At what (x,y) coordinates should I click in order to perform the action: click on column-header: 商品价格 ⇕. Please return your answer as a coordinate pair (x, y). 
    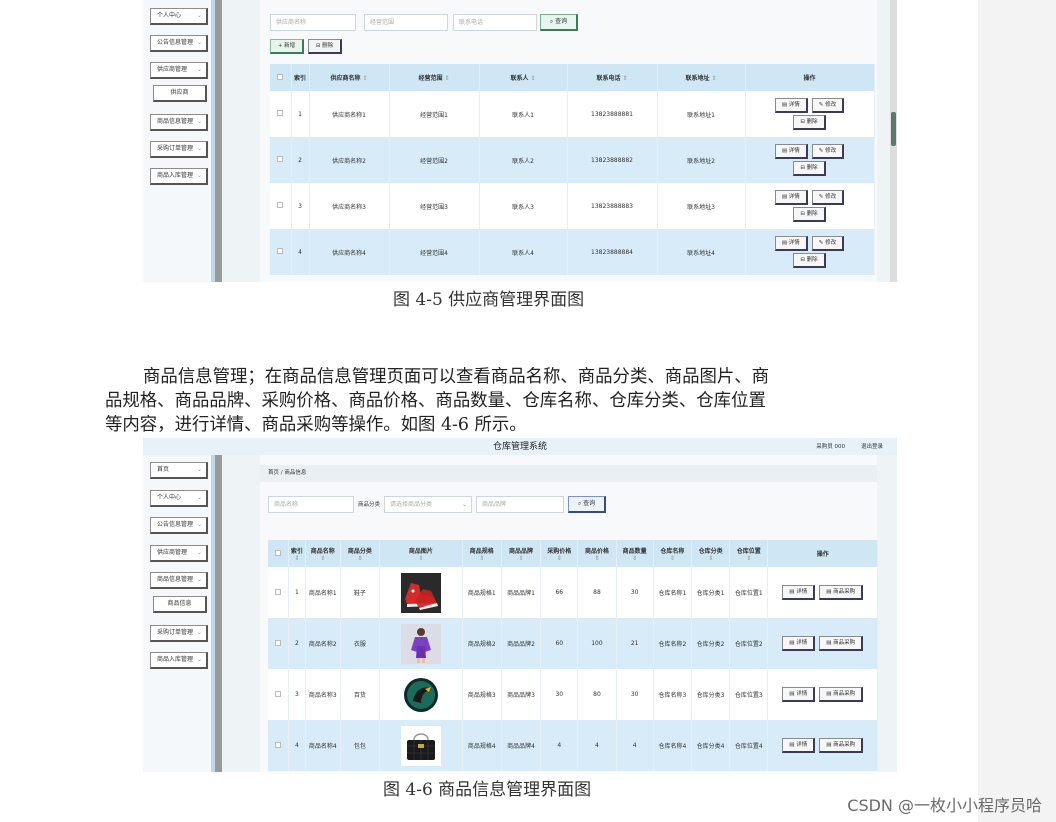
    Looking at the image, I should click on (597, 553).